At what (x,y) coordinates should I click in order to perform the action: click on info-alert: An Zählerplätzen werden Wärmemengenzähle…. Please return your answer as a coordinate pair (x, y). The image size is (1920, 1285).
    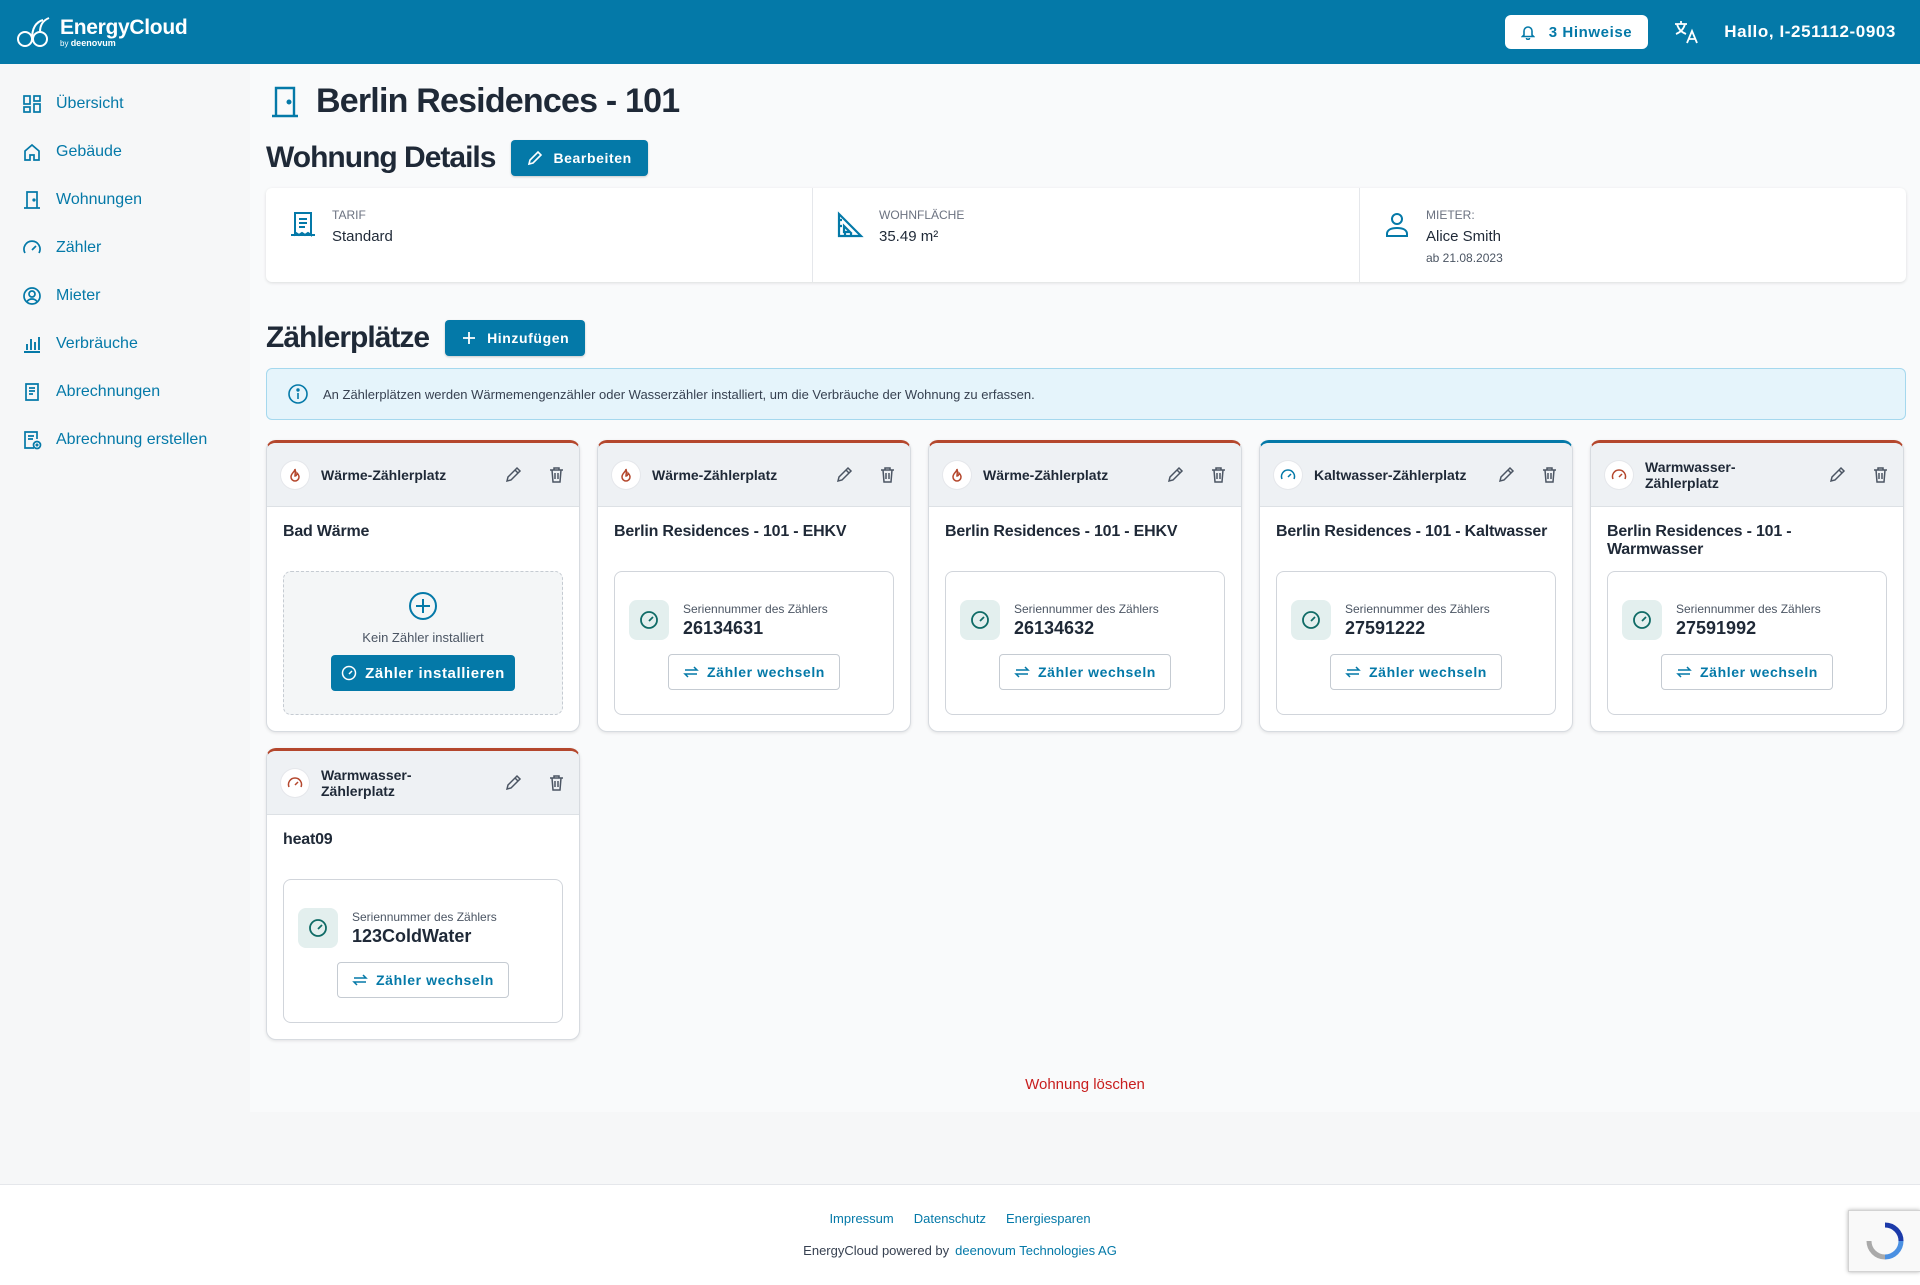
    Looking at the image, I should click on (1086, 394).